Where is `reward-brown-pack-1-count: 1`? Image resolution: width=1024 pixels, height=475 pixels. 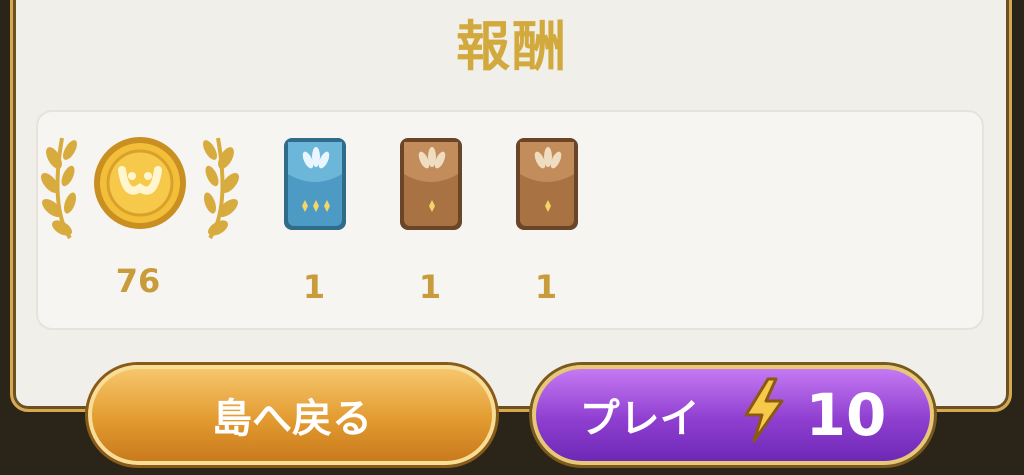 reward-brown-pack-1-count: 1 is located at coordinates (430, 287).